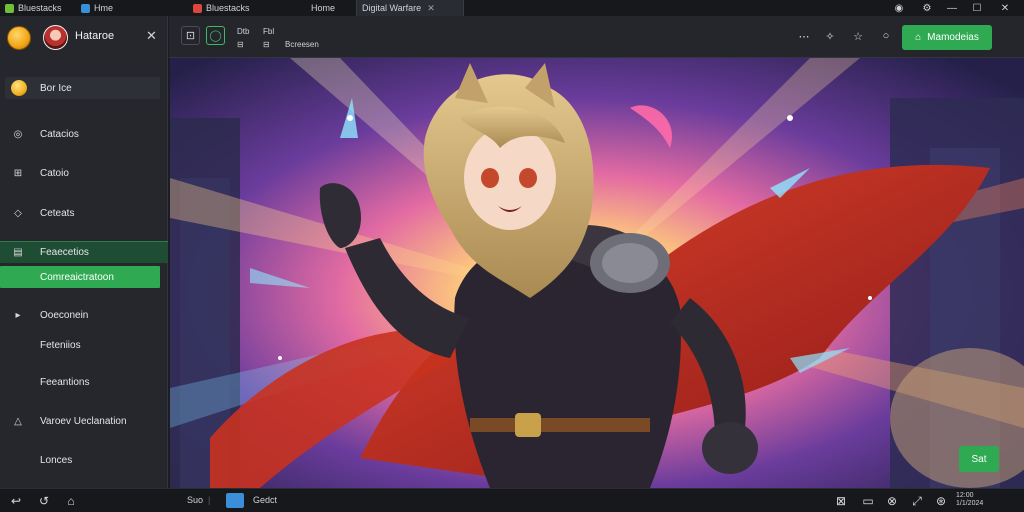 The image size is (1024, 512). Describe the element at coordinates (18, 173) in the screenshot. I see `apps-icon: ⊞` at that location.